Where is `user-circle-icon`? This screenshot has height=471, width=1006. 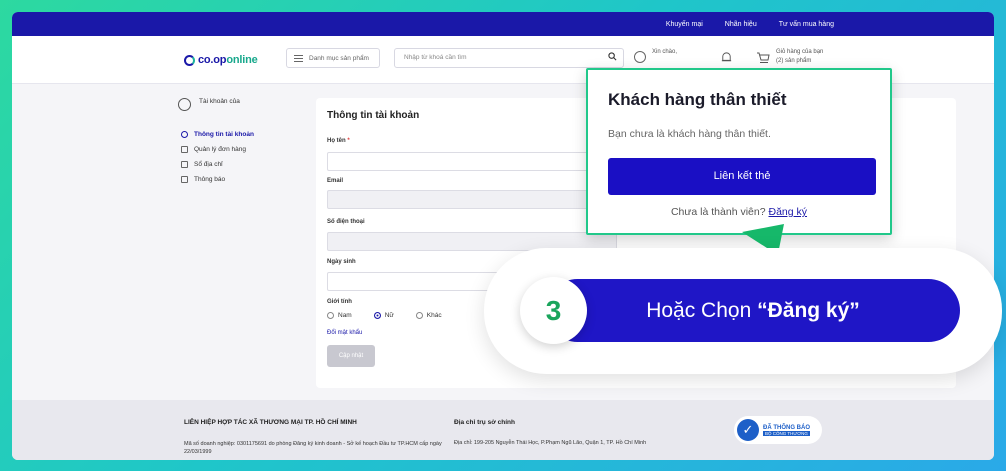 user-circle-icon is located at coordinates (184, 134).